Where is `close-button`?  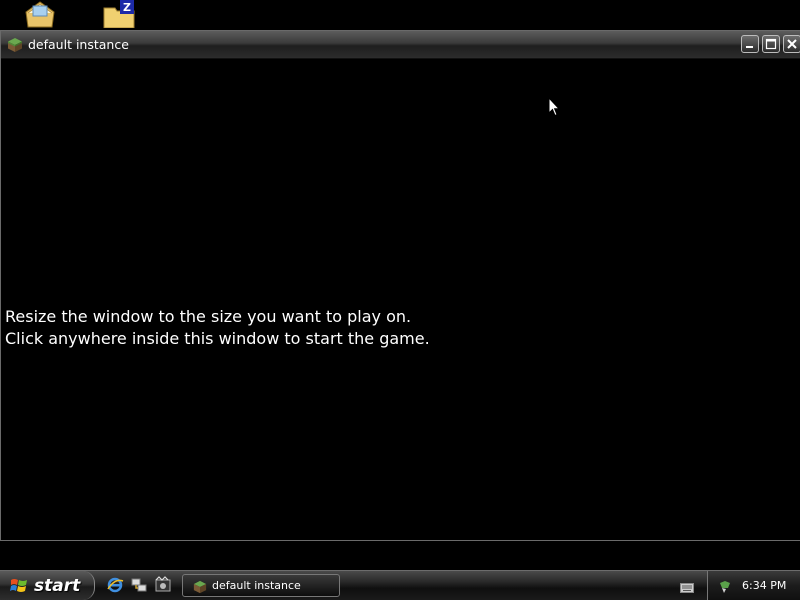 close-button is located at coordinates (791, 44).